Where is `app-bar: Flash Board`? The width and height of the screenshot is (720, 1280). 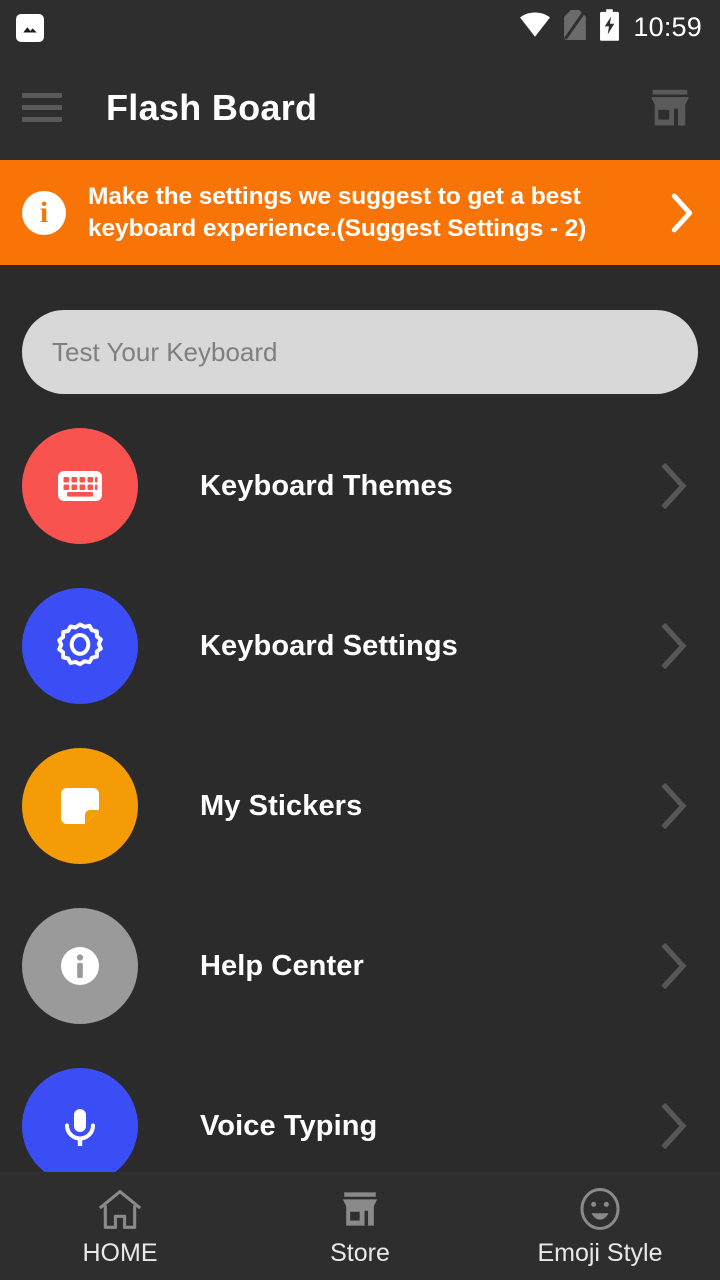
app-bar: Flash Board is located at coordinates (360, 107).